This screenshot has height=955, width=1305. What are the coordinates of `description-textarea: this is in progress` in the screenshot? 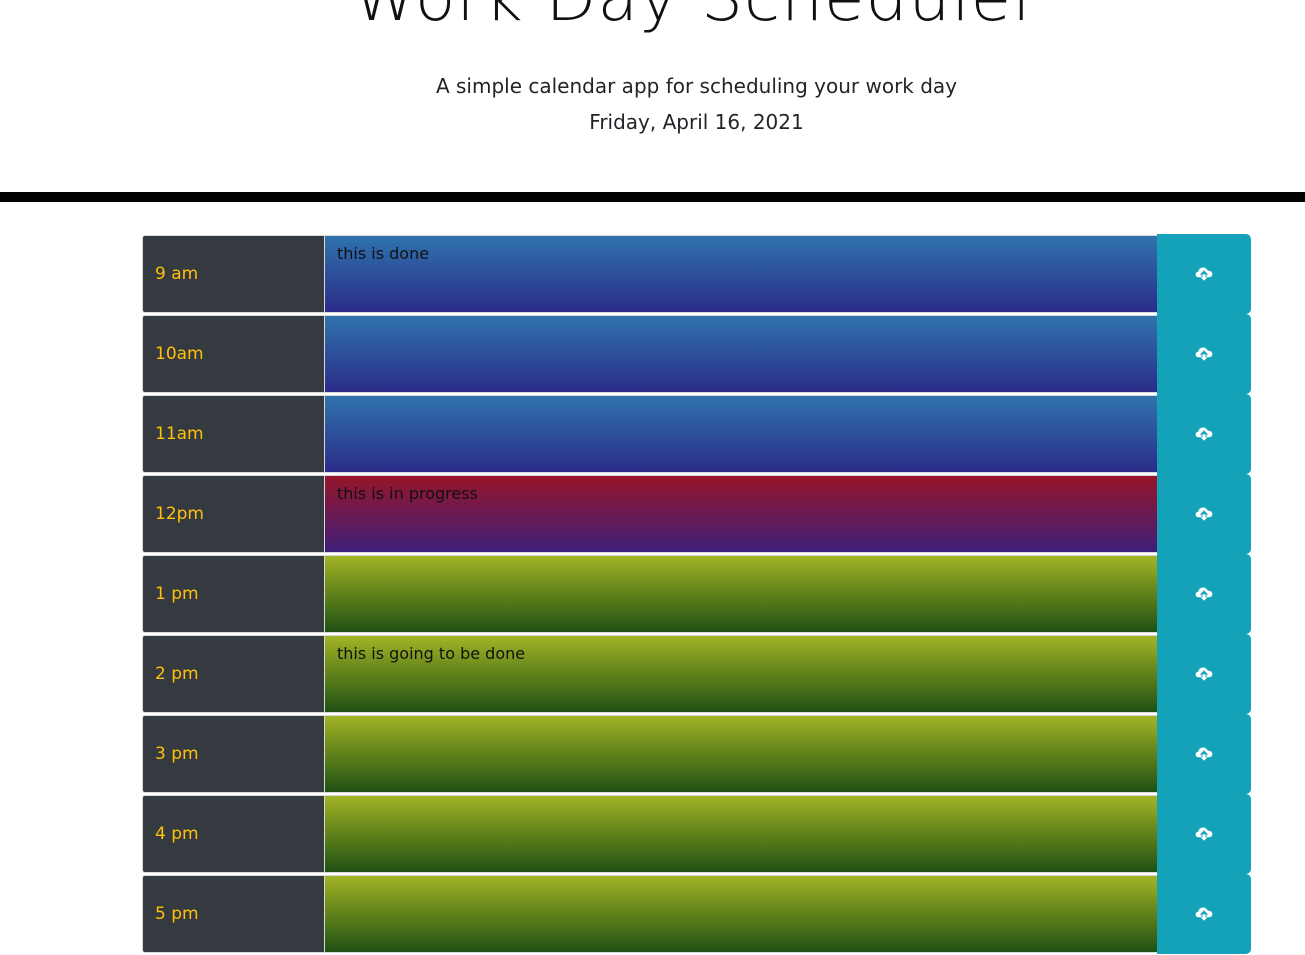 It's located at (741, 514).